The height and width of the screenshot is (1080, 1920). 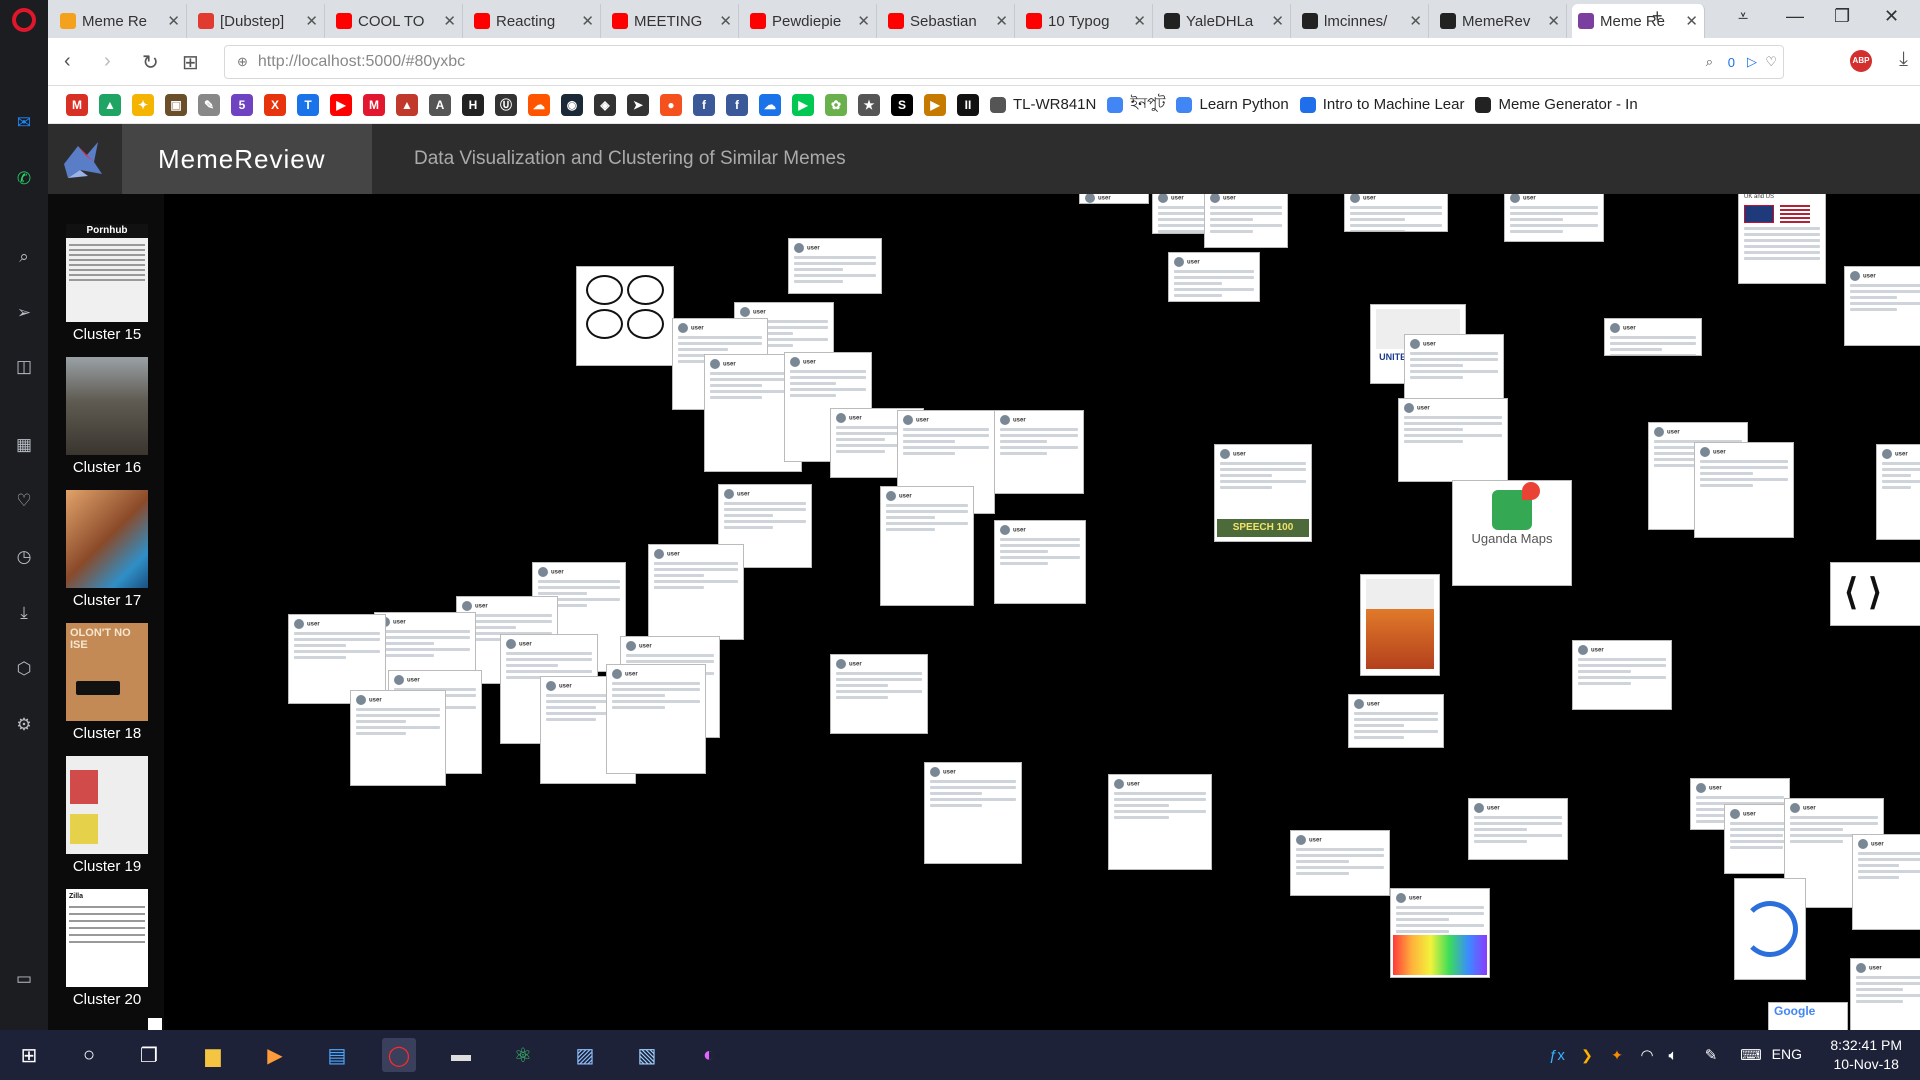 I want to click on meme-card, so click(x=1400, y=625).